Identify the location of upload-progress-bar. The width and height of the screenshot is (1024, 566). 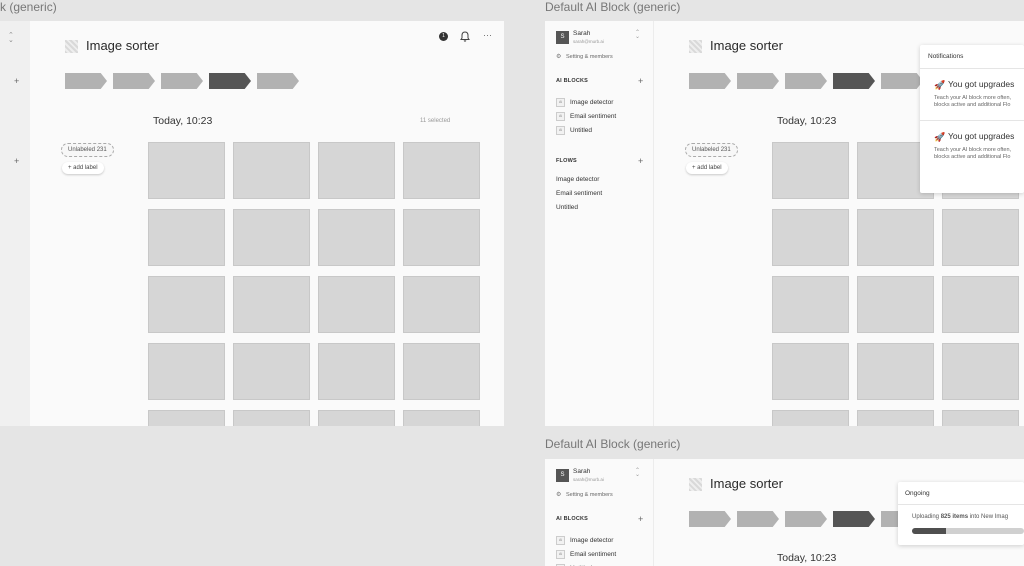
(968, 531).